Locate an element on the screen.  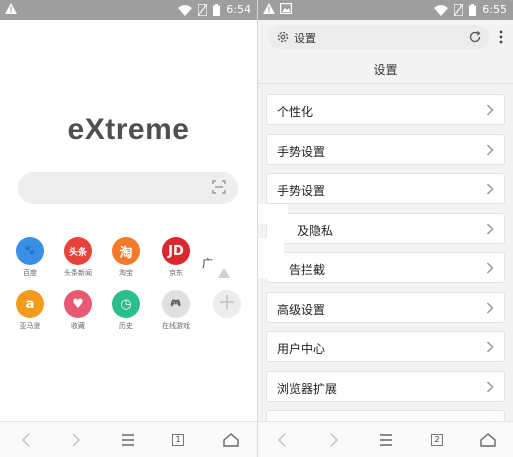
browser-logo: eXtreme is located at coordinates (128, 129).